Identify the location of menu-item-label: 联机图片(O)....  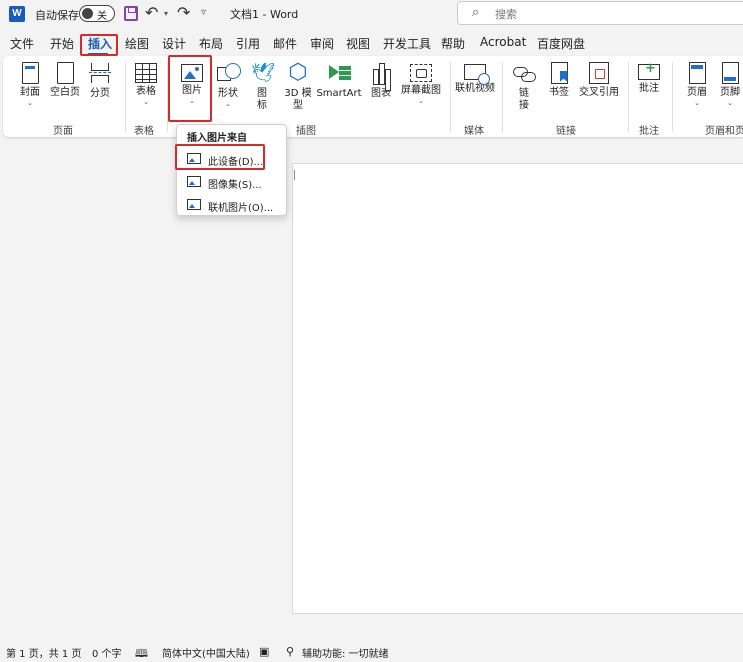
(241, 208).